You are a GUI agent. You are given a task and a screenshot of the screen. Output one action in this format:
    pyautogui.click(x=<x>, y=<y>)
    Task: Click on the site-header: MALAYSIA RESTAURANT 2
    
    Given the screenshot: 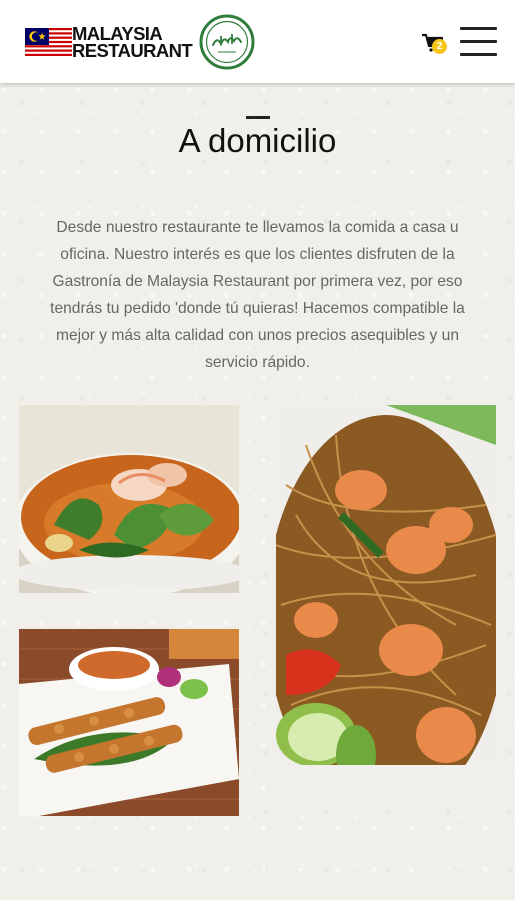 What is the action you would take?
    pyautogui.click(x=257, y=41)
    